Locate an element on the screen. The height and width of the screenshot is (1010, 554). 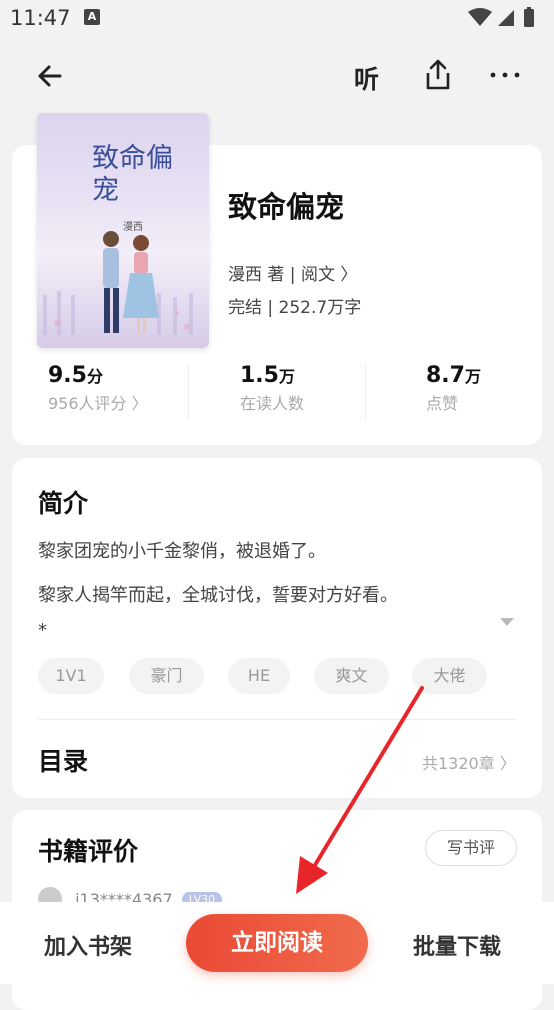
stat-readers: 1.5万 在读人数 is located at coordinates (272, 388).